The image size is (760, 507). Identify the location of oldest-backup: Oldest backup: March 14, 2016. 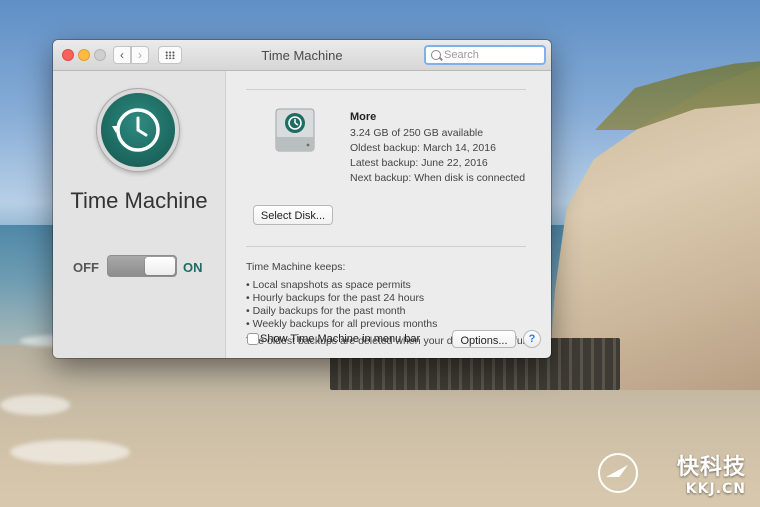
(423, 148).